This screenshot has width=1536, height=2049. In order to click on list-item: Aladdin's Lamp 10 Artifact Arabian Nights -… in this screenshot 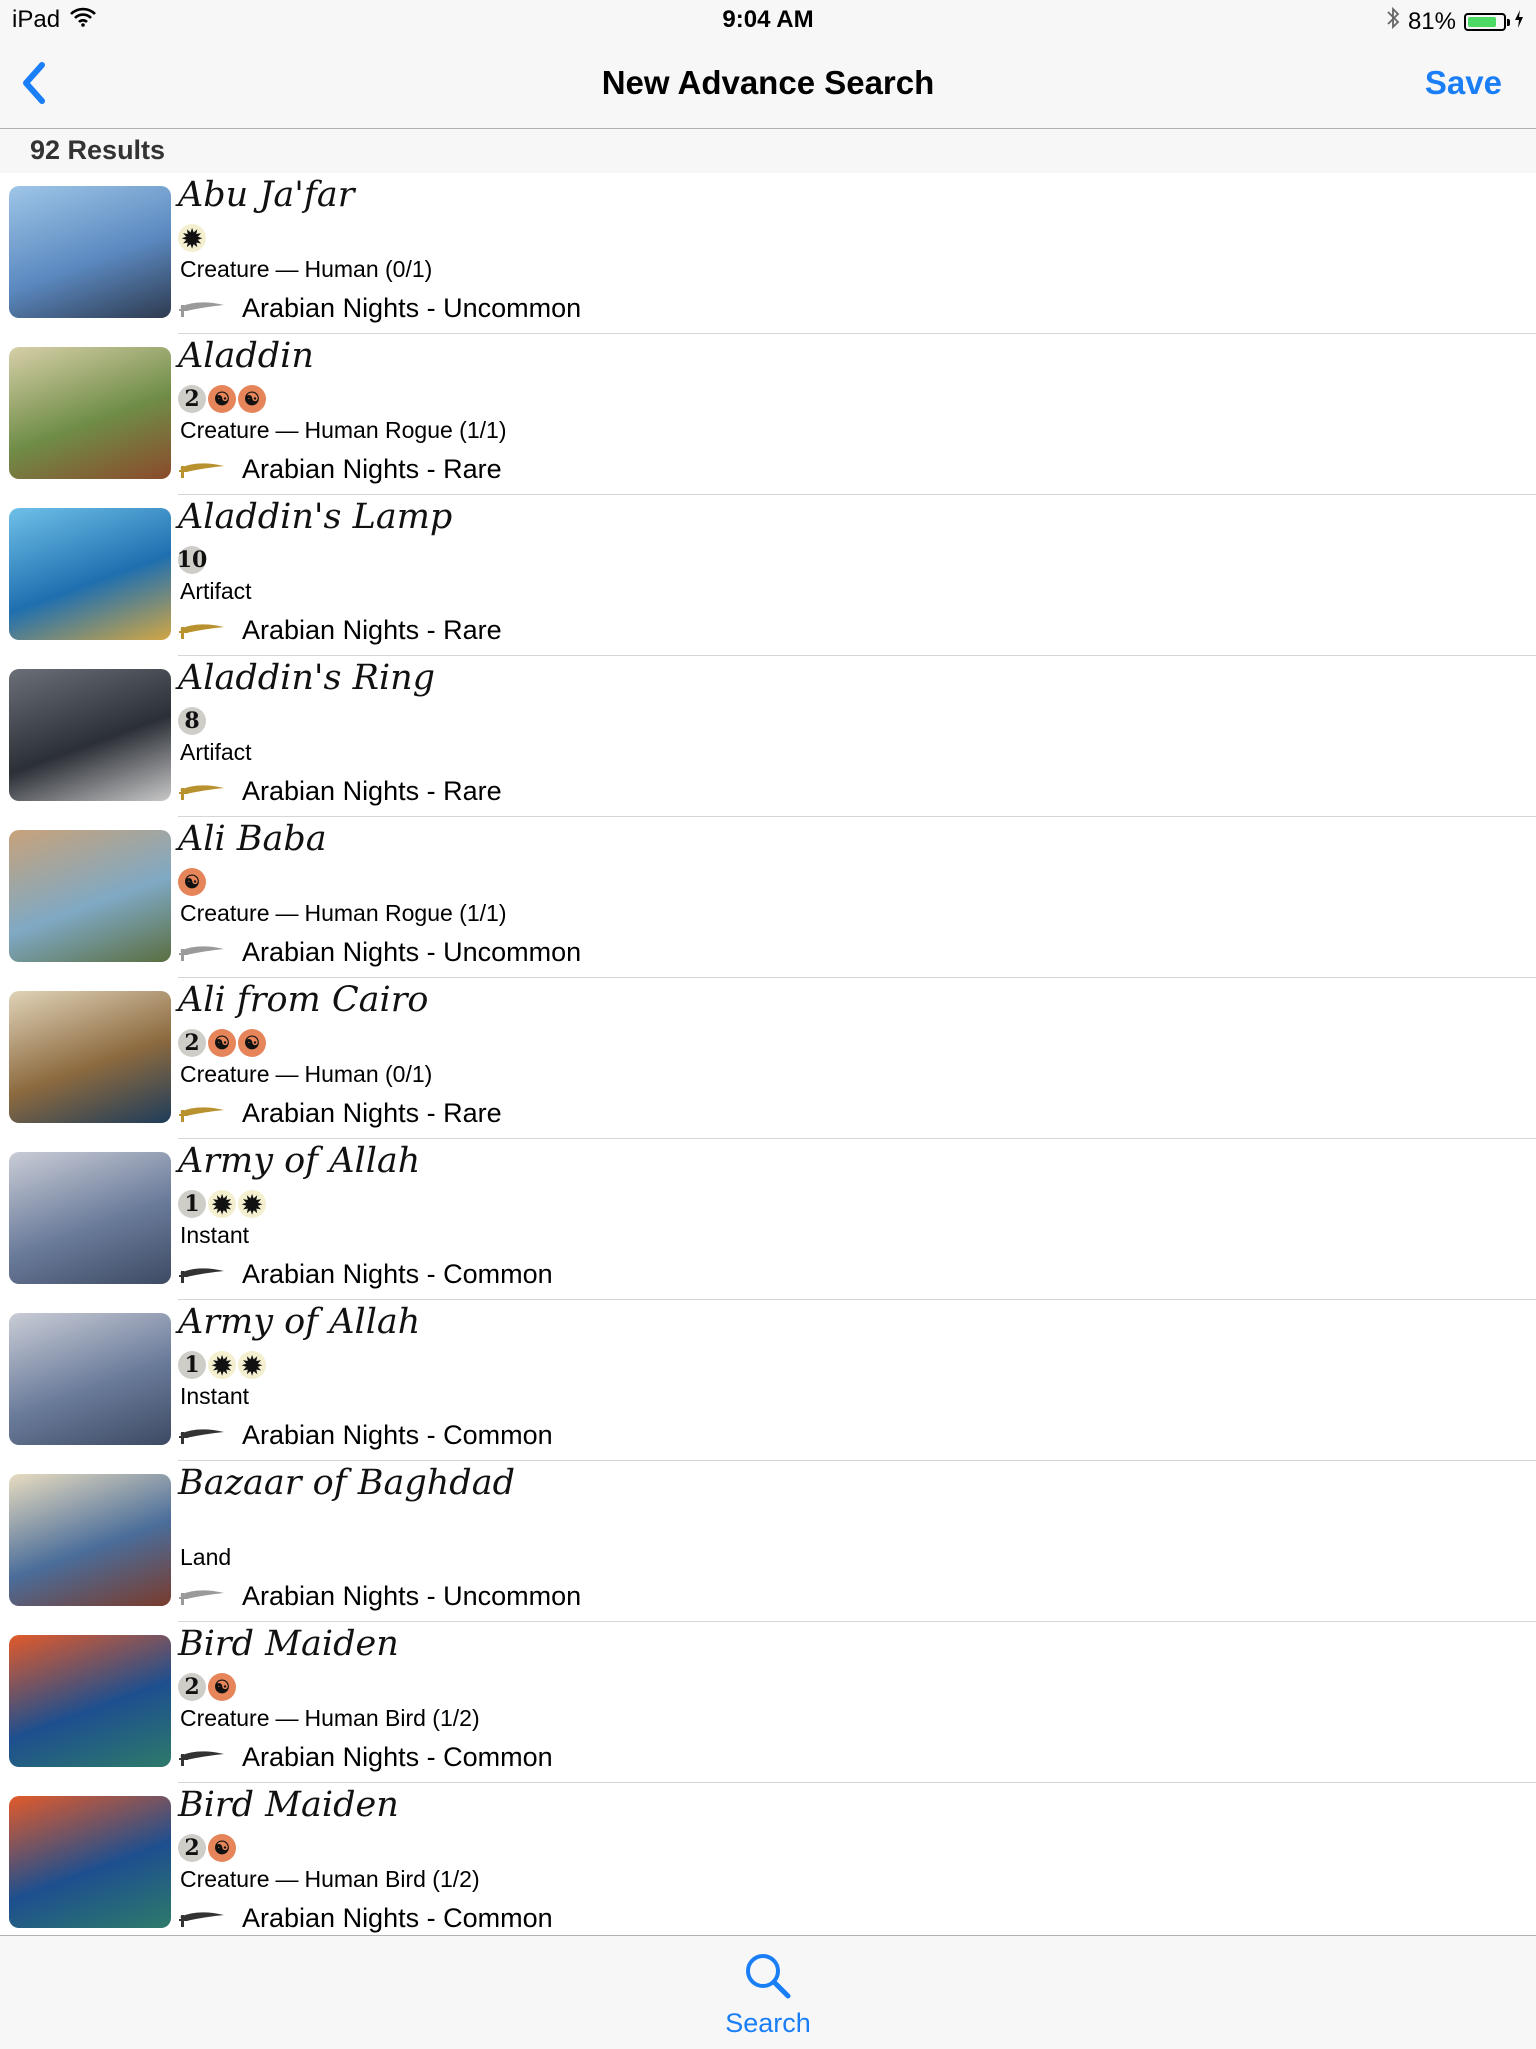, I will do `click(772, 575)`.